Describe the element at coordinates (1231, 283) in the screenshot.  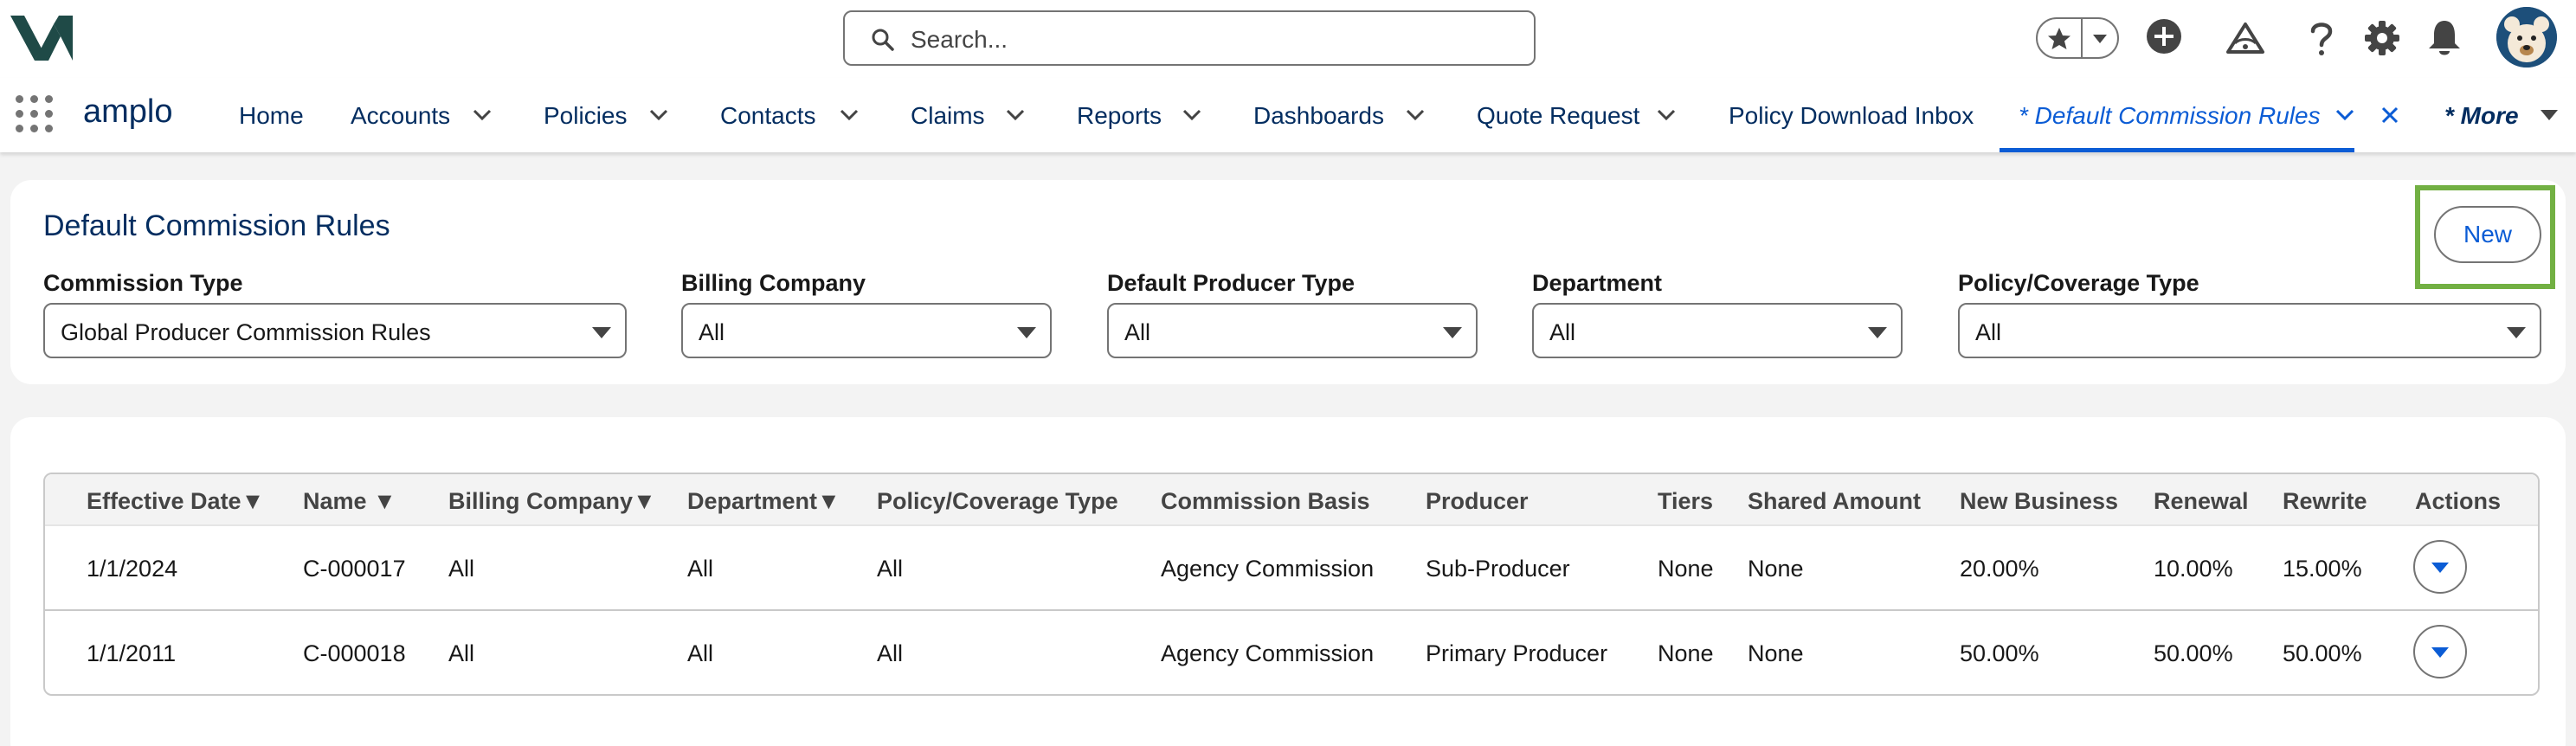
I see `filter-label-default-producer-type: Default Producer Type` at that location.